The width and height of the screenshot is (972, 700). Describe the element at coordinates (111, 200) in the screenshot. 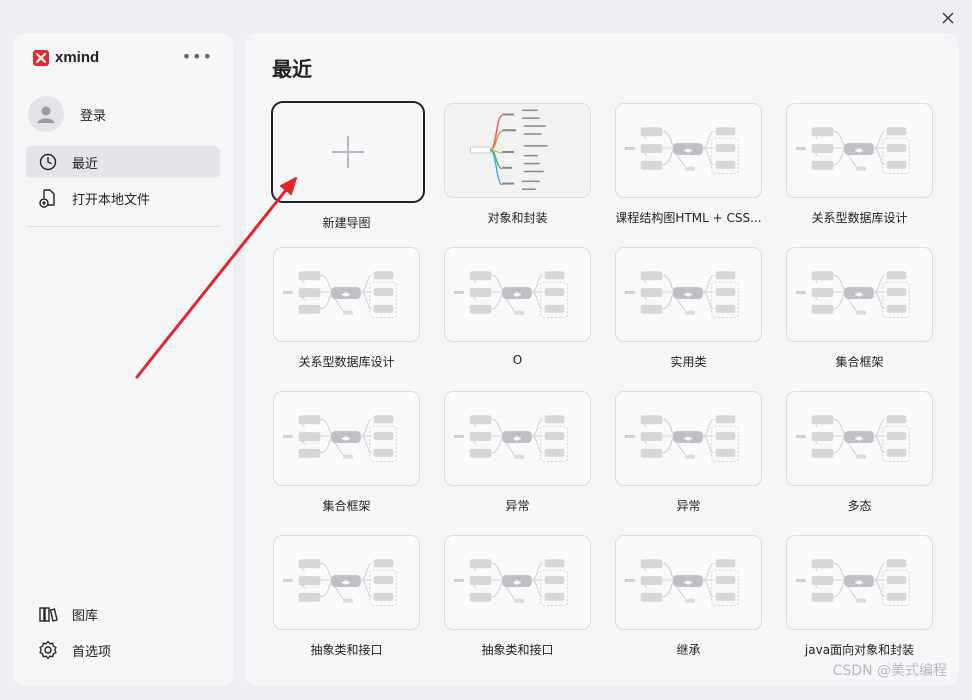

I see `nav-item-label: 打开本地文件` at that location.